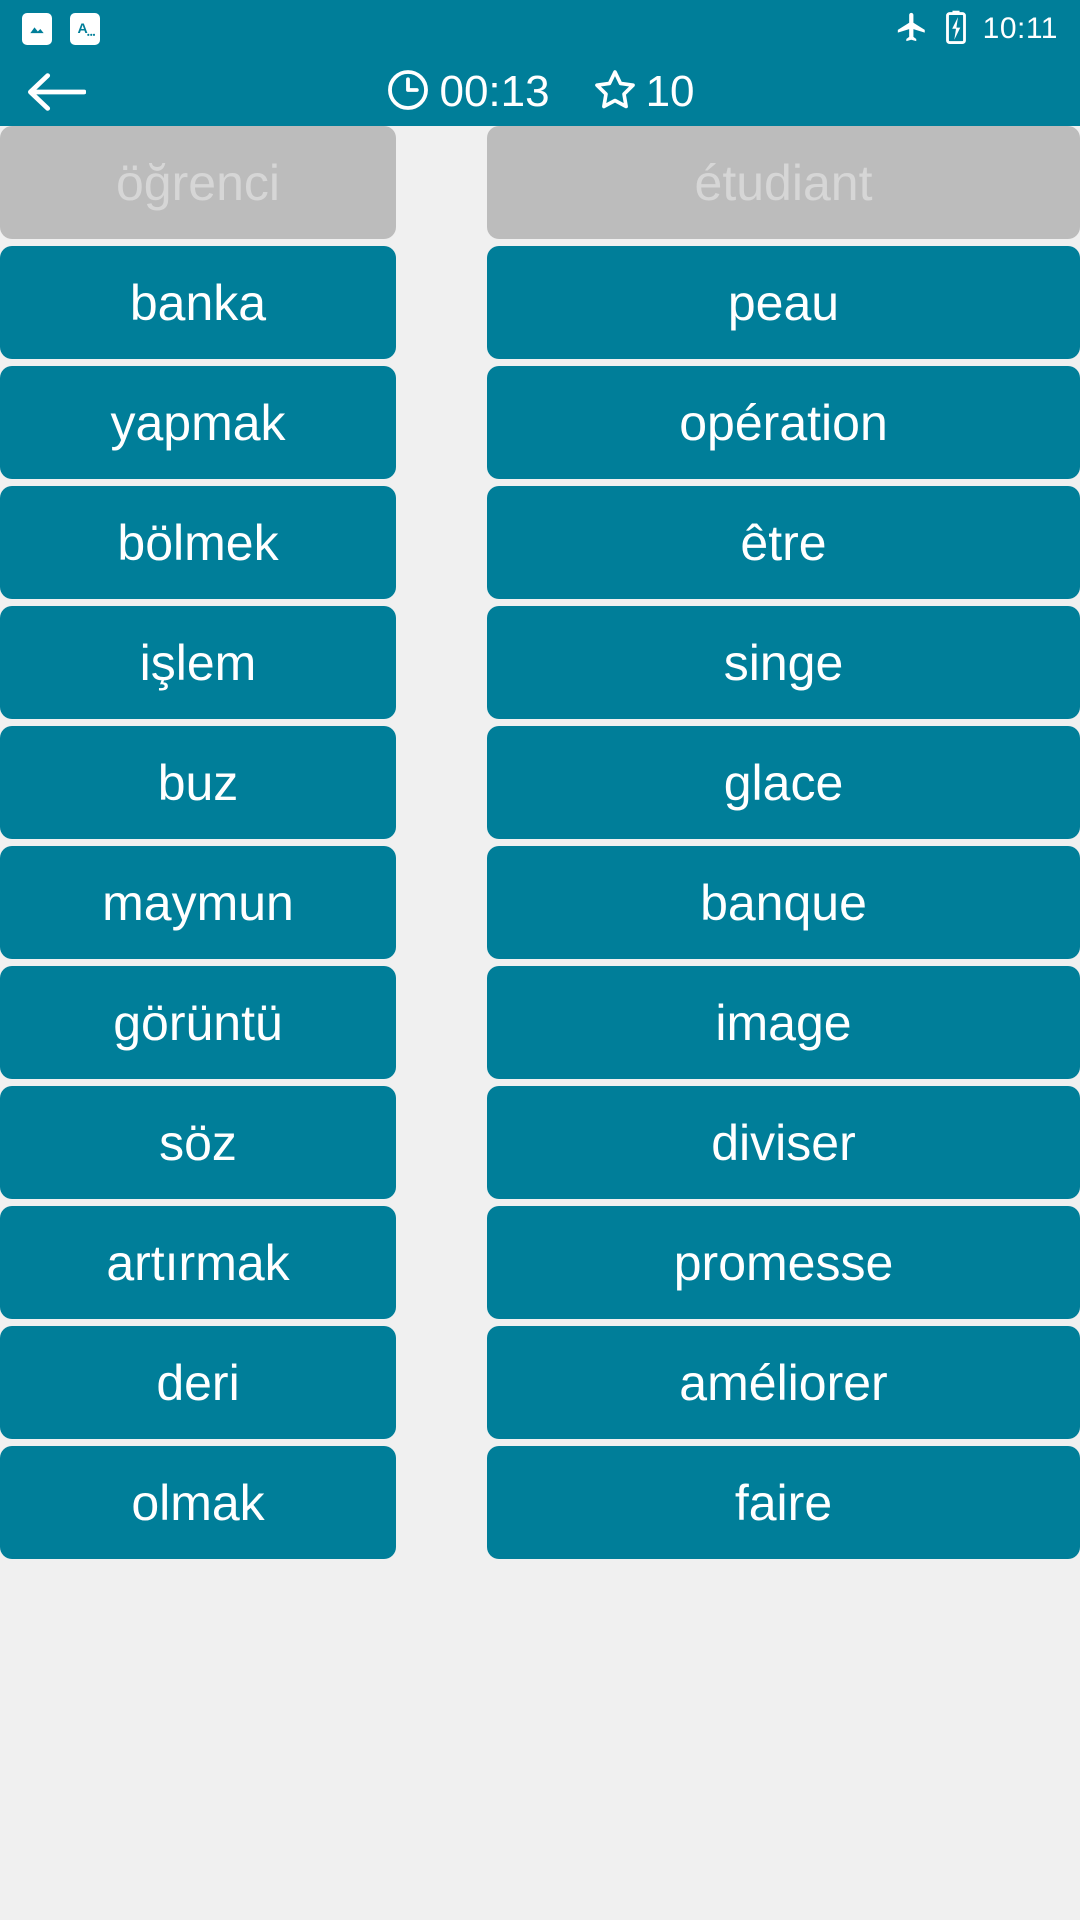 This screenshot has width=1080, height=1920. I want to click on word-label: étudiant, so click(783, 182).